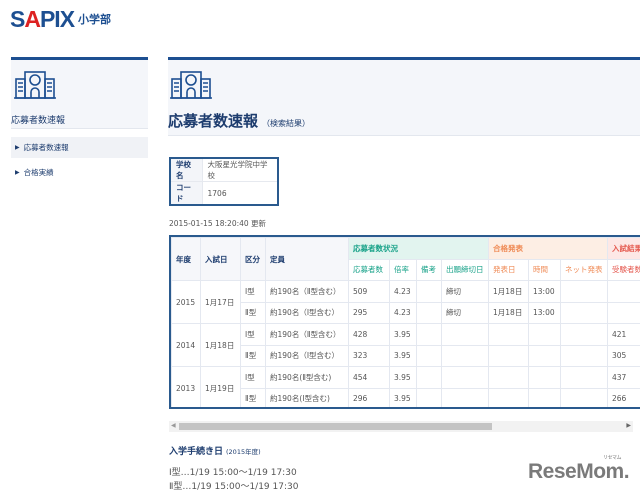 This screenshot has width=640, height=496. I want to click on procedure-line: Ⅰ型…1/19 15:00～1/19 17:30, so click(233, 473).